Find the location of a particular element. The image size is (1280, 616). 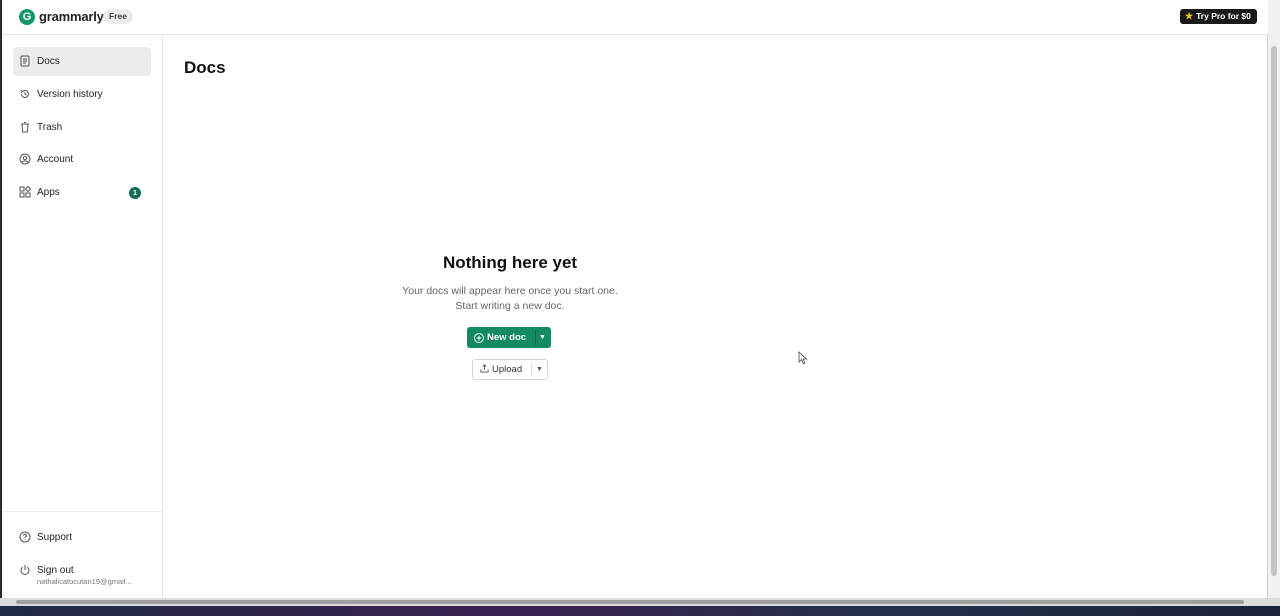

sidebar-item-trash: Trash is located at coordinates (82, 127).